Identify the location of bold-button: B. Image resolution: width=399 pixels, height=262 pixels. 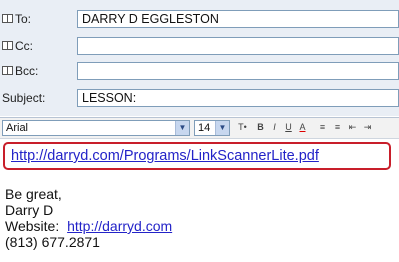
(260, 127).